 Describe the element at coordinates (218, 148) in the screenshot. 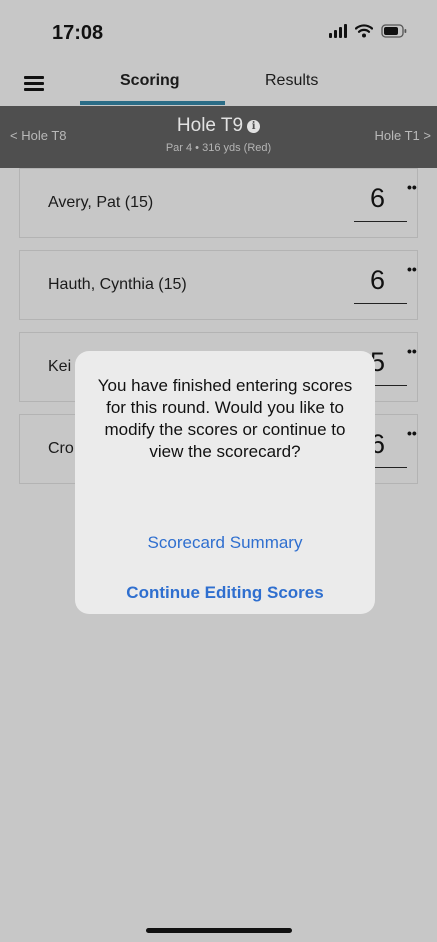

I see `hole-subtitle: Par 4 • 316 yds (Red)` at that location.